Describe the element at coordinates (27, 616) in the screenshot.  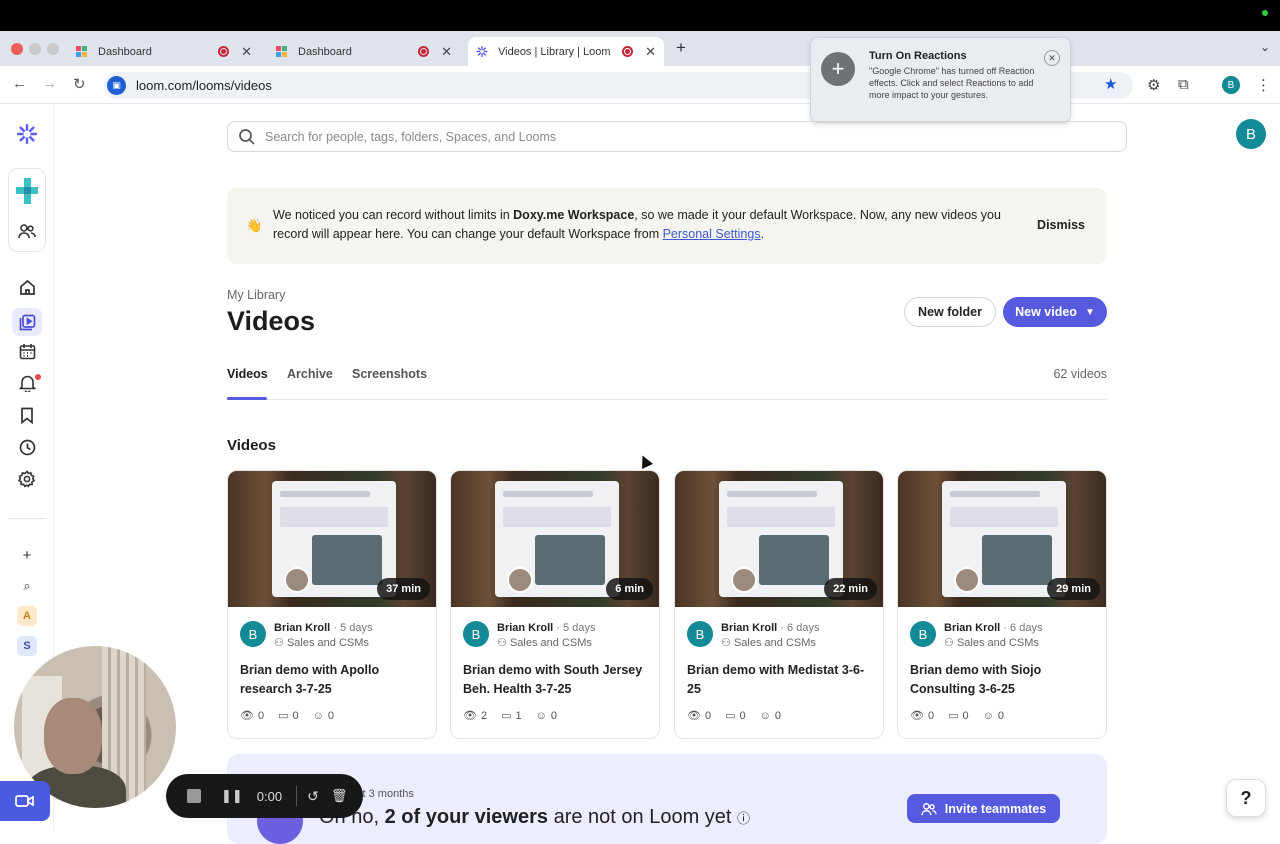
I see `space-a-avatar: A` at that location.